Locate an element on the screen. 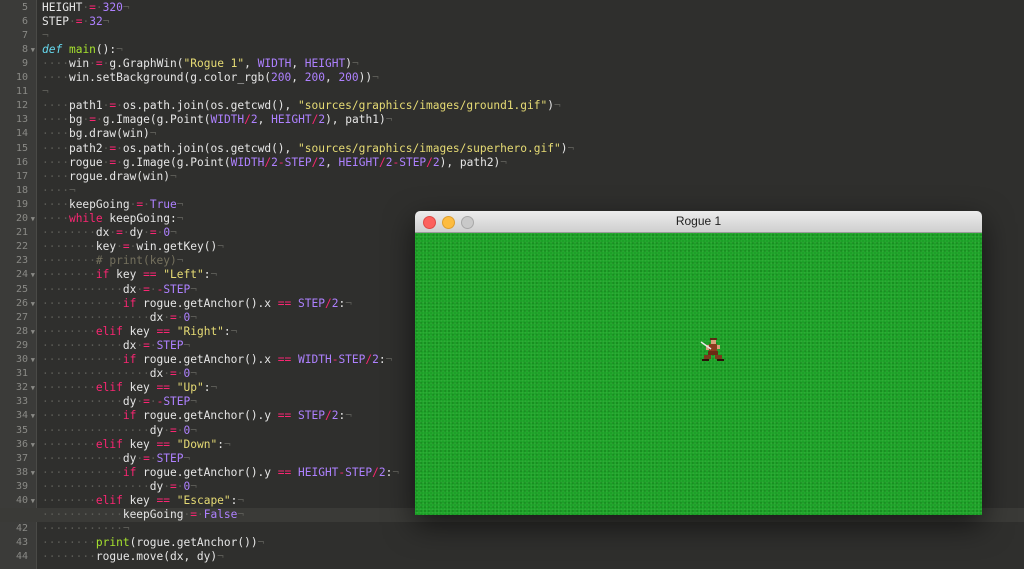 This screenshot has height=569, width=1024. window-titlebar: Rogue 1 is located at coordinates (698, 222).